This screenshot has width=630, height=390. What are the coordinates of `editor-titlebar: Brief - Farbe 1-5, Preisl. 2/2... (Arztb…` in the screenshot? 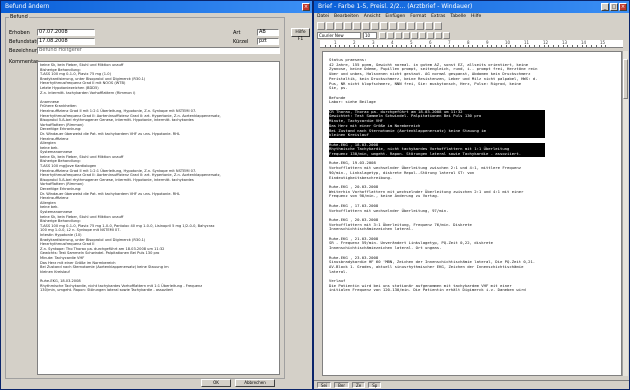 It's located at (471, 7).